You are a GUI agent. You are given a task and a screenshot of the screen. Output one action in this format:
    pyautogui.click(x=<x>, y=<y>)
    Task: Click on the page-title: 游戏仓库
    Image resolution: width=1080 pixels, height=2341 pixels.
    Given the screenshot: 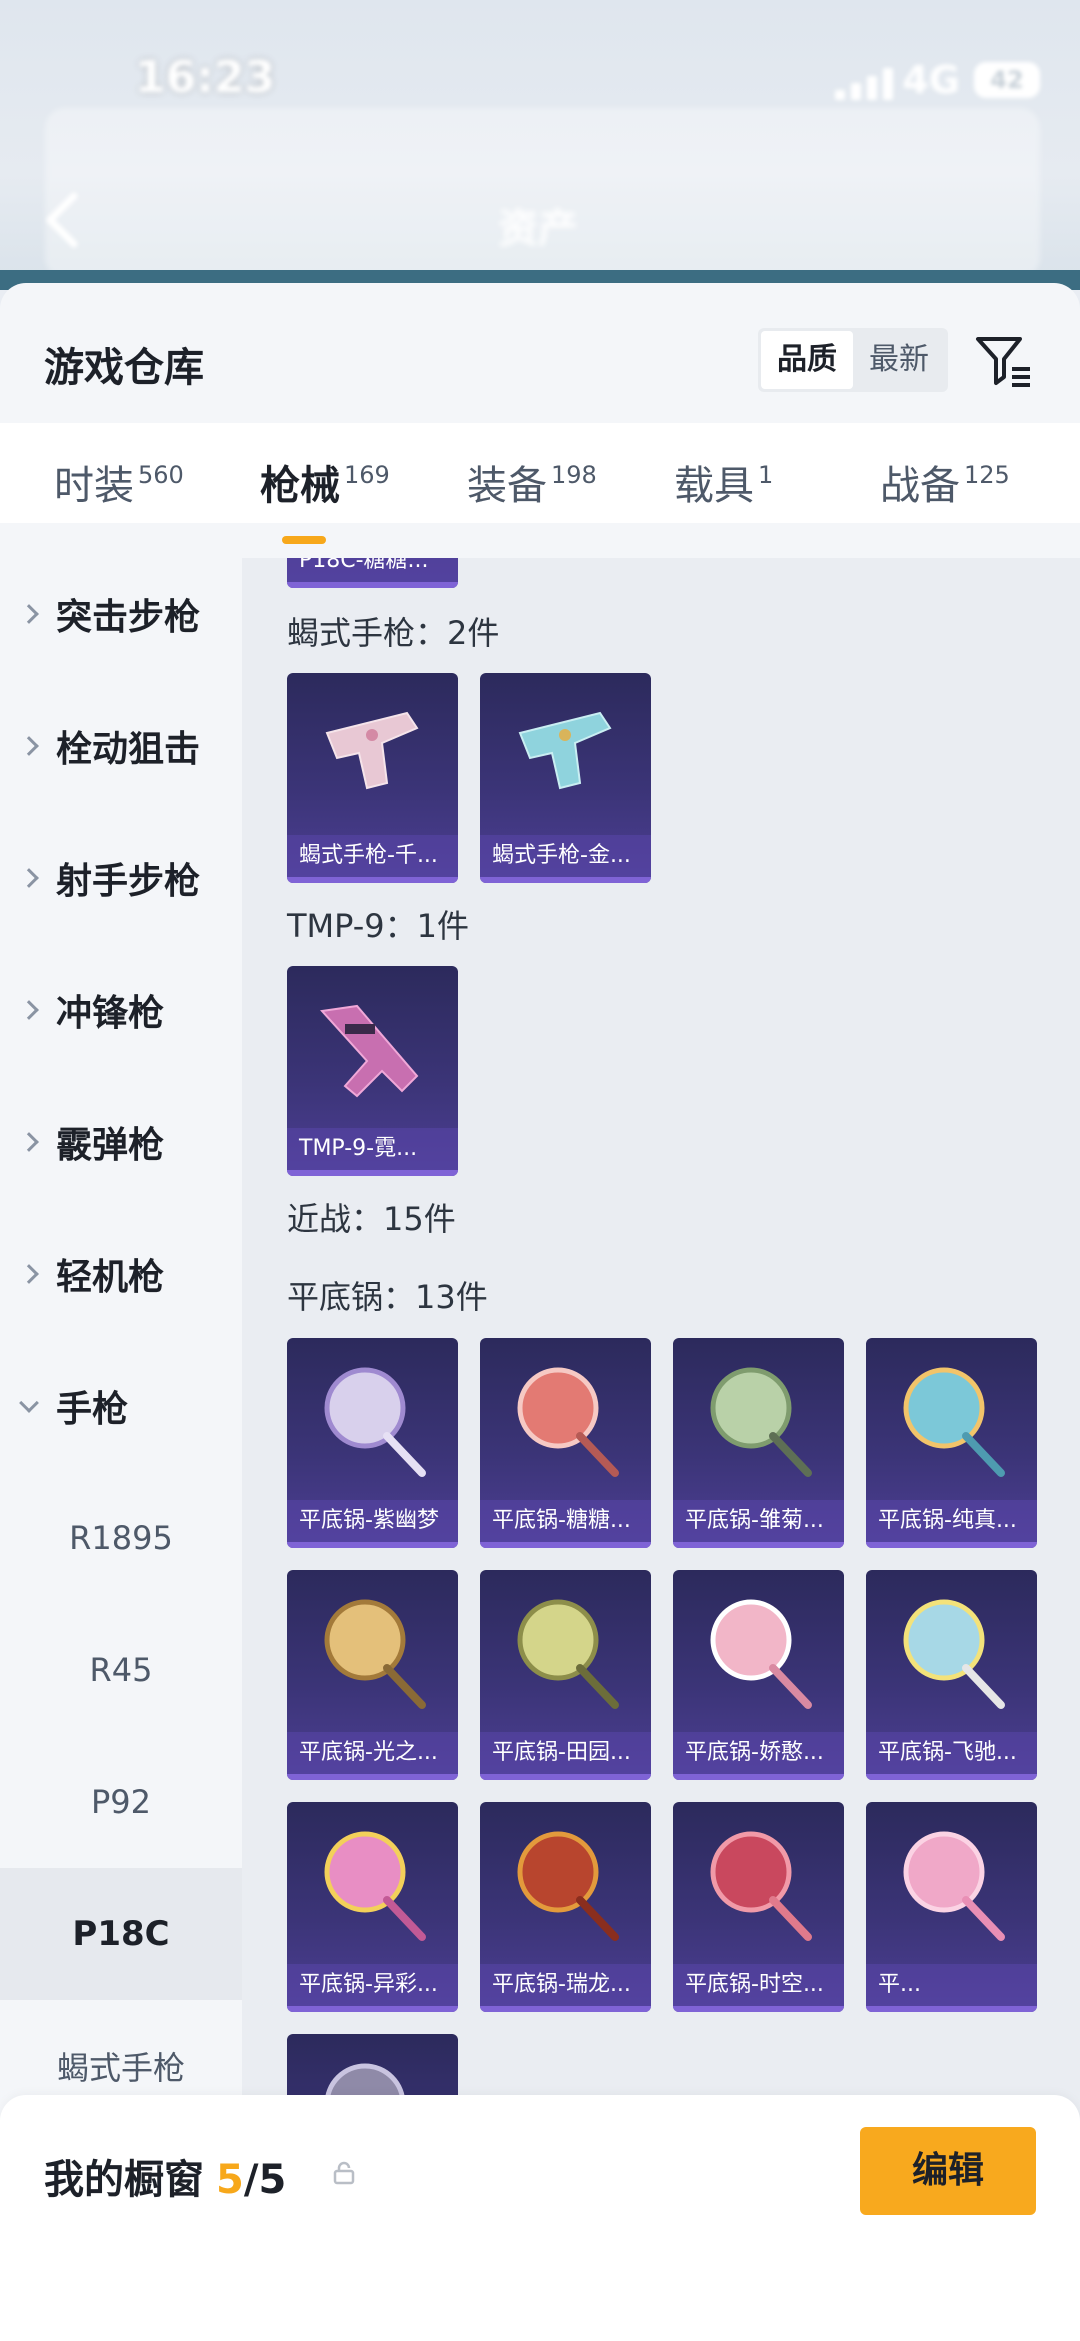 What is the action you would take?
    pyautogui.click(x=124, y=368)
    